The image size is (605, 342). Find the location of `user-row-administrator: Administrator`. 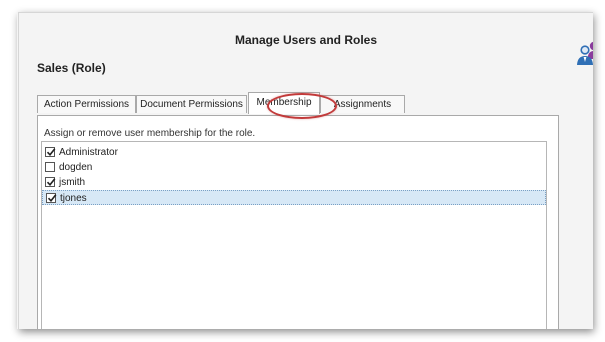

user-row-administrator: Administrator is located at coordinates (294, 152).